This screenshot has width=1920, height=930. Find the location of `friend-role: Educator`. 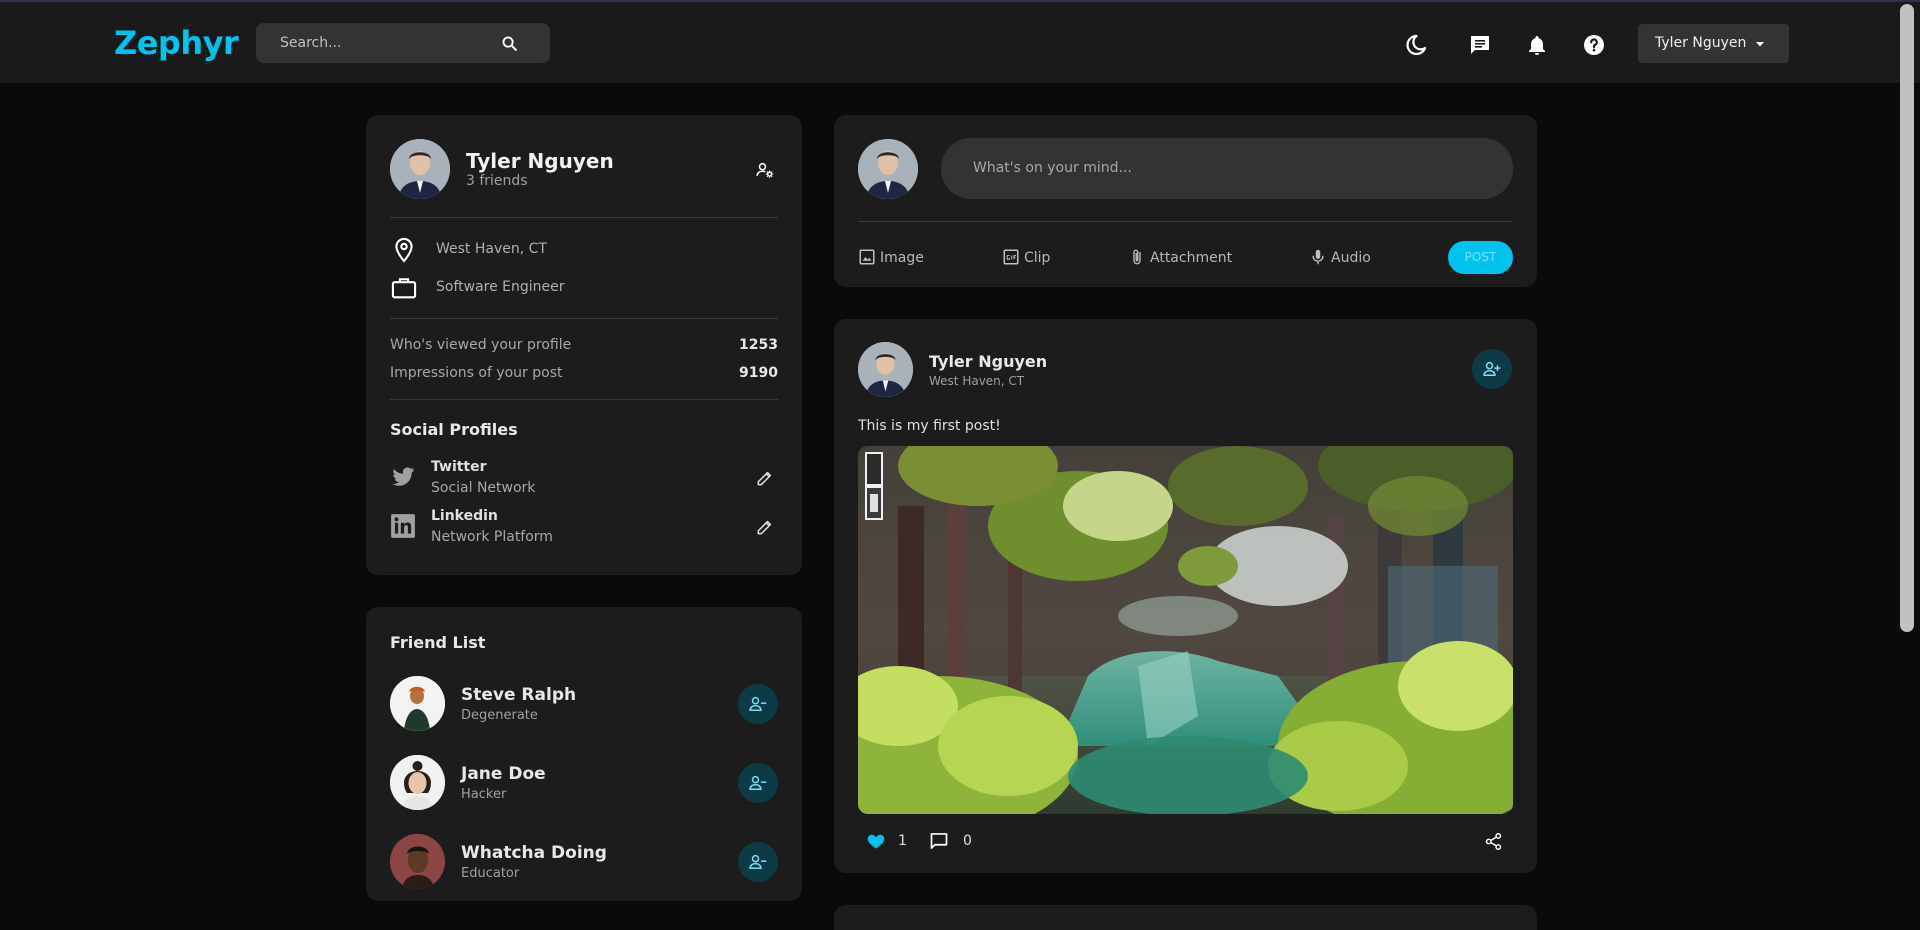

friend-role: Educator is located at coordinates (490, 873).